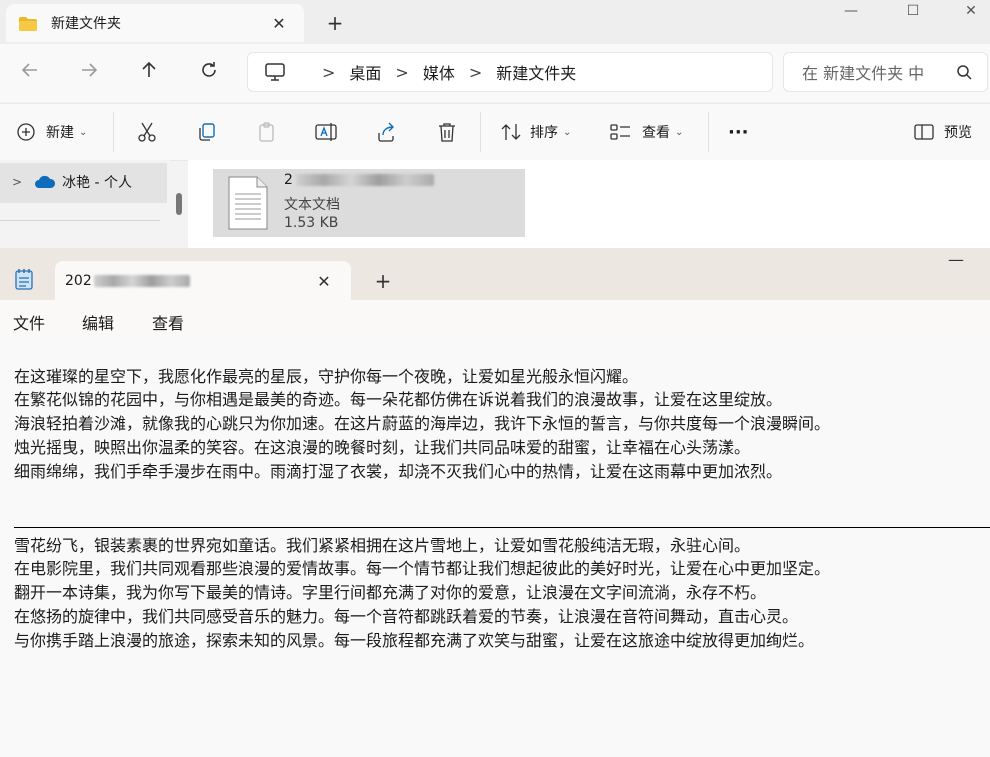 The width and height of the screenshot is (990, 757). What do you see at coordinates (207, 132) in the screenshot?
I see `copy-icon` at bounding box center [207, 132].